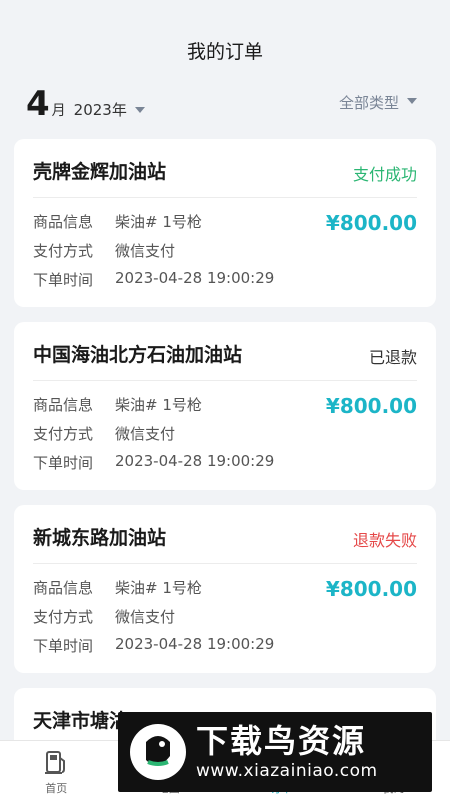  I want to click on station-name: 新城东路加油站, so click(100, 538).